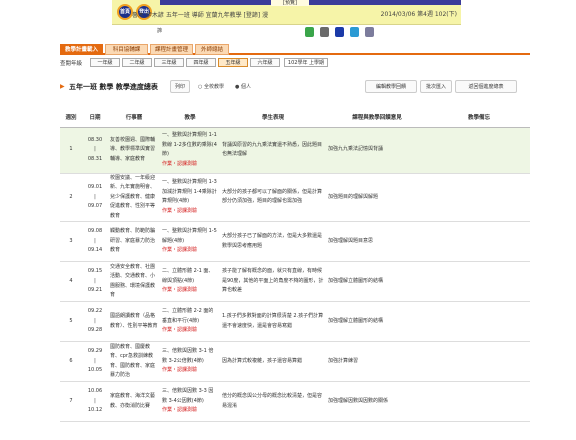  What do you see at coordinates (354, 32) in the screenshot?
I see `settings-icon` at bounding box center [354, 32].